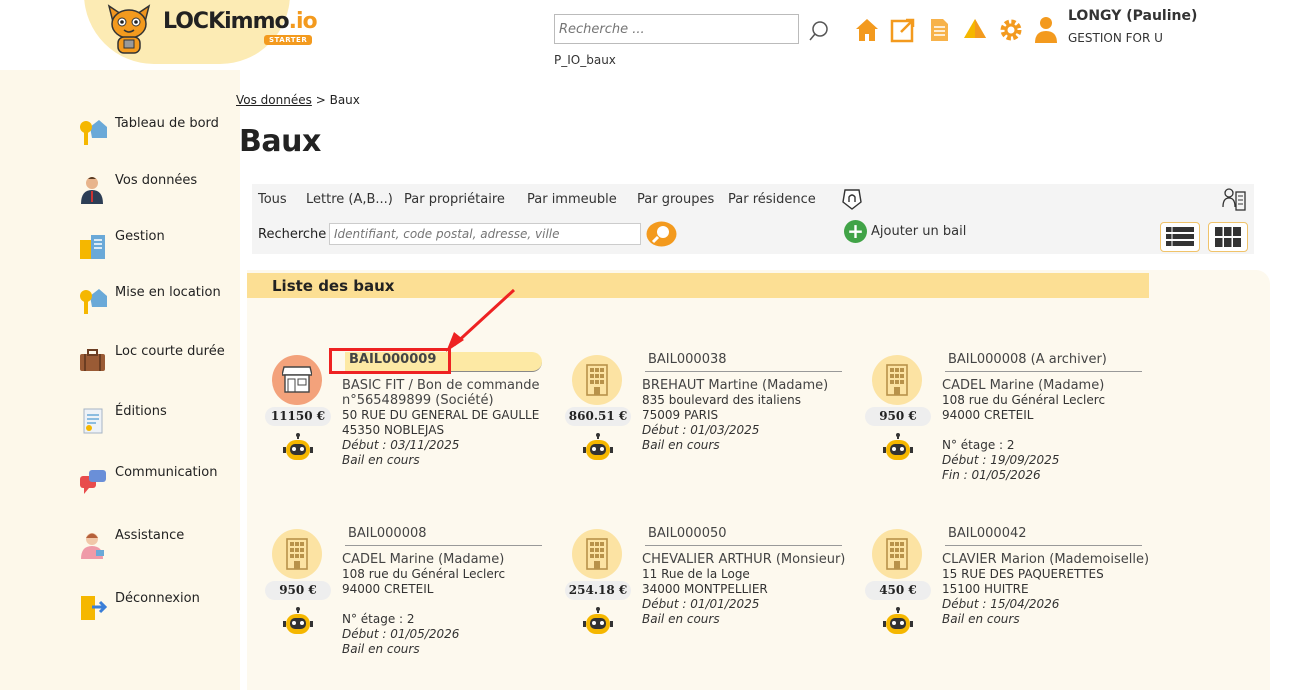  Describe the element at coordinates (129, 30) in the screenshot. I see `cat-mascot-logo-icon` at that location.